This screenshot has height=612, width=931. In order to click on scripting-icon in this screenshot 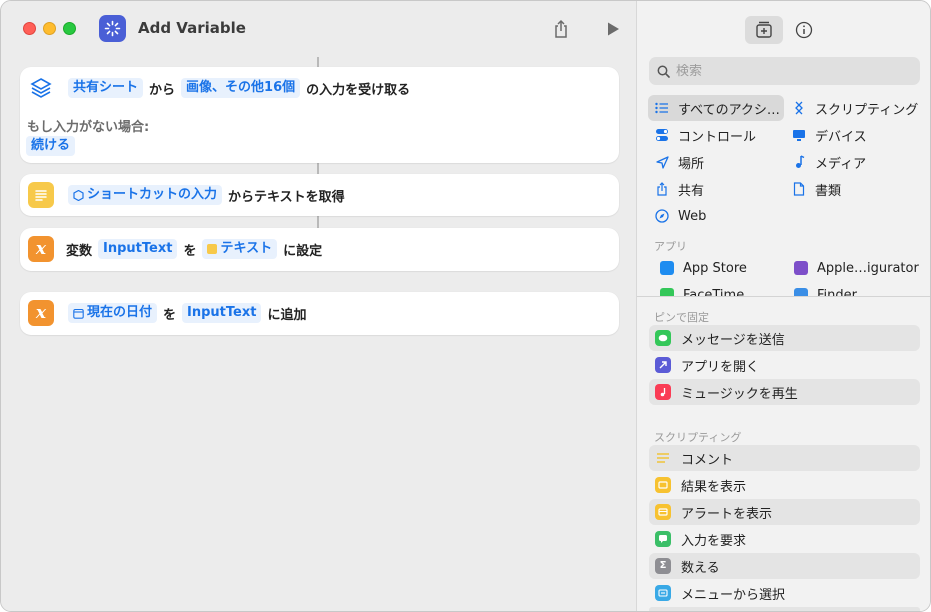, I will do `click(799, 108)`.